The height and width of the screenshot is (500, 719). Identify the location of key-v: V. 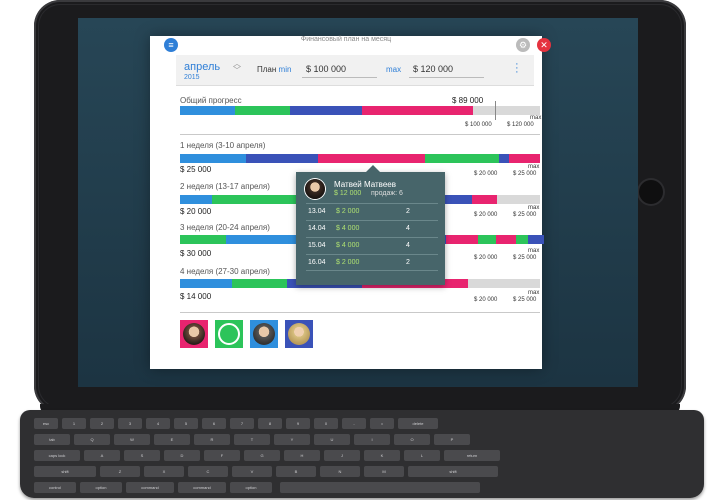
(252, 471).